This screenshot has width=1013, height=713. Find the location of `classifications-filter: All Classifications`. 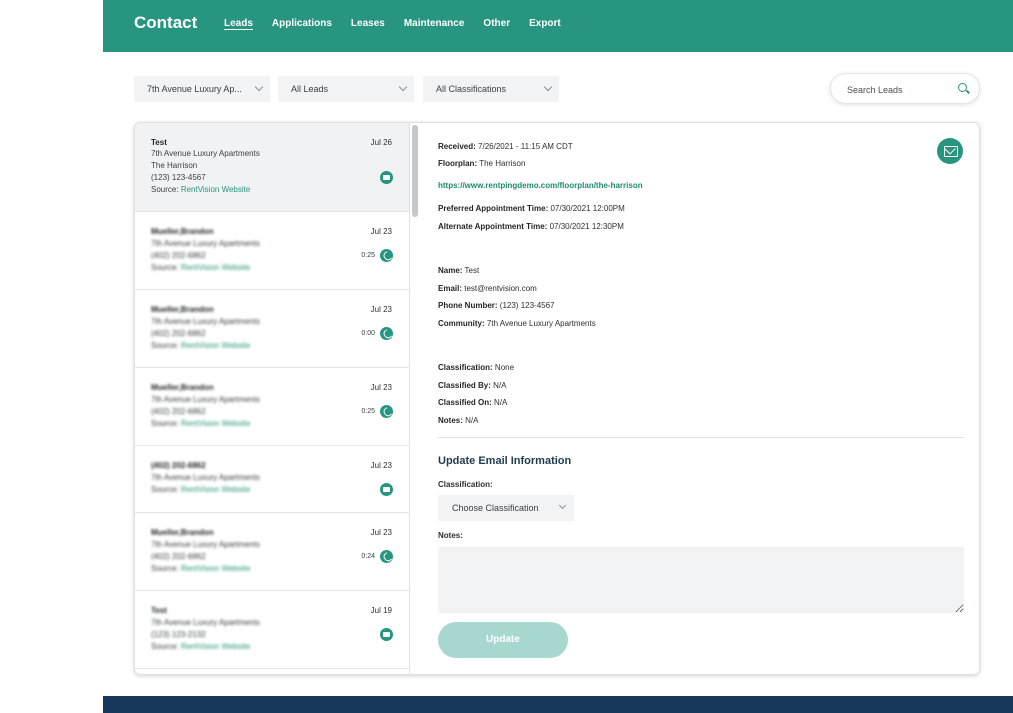

classifications-filter: All Classifications is located at coordinates (491, 89).